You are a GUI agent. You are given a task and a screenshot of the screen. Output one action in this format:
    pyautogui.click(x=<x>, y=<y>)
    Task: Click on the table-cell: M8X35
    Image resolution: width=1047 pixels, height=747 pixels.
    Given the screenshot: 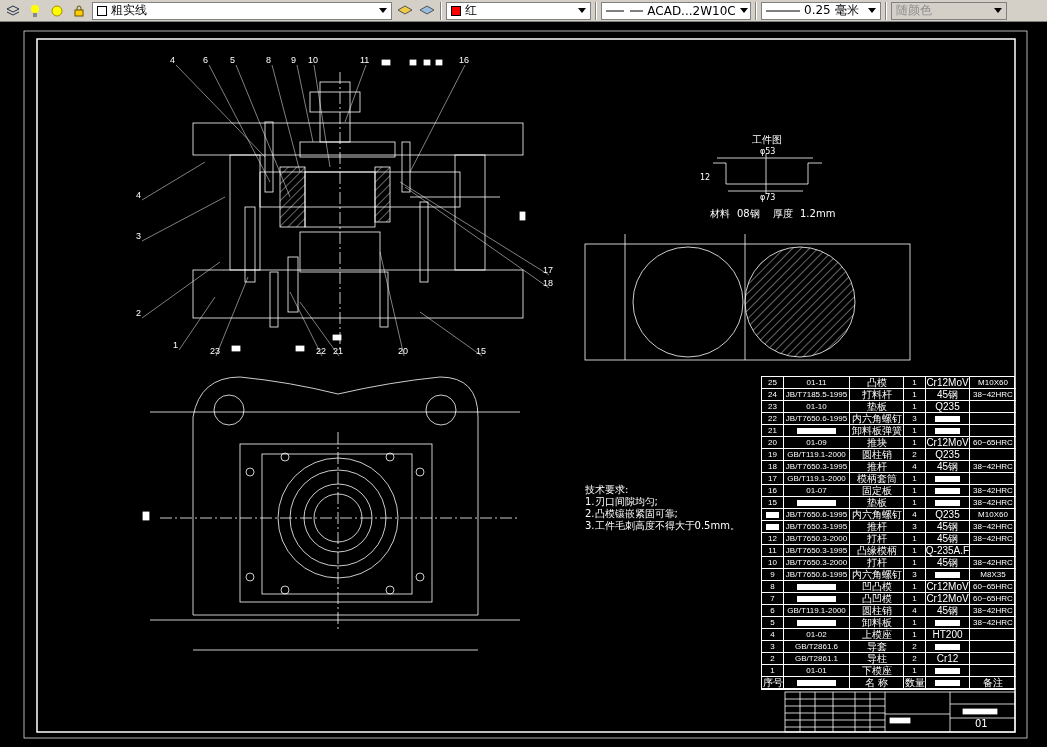 What is the action you would take?
    pyautogui.click(x=993, y=575)
    